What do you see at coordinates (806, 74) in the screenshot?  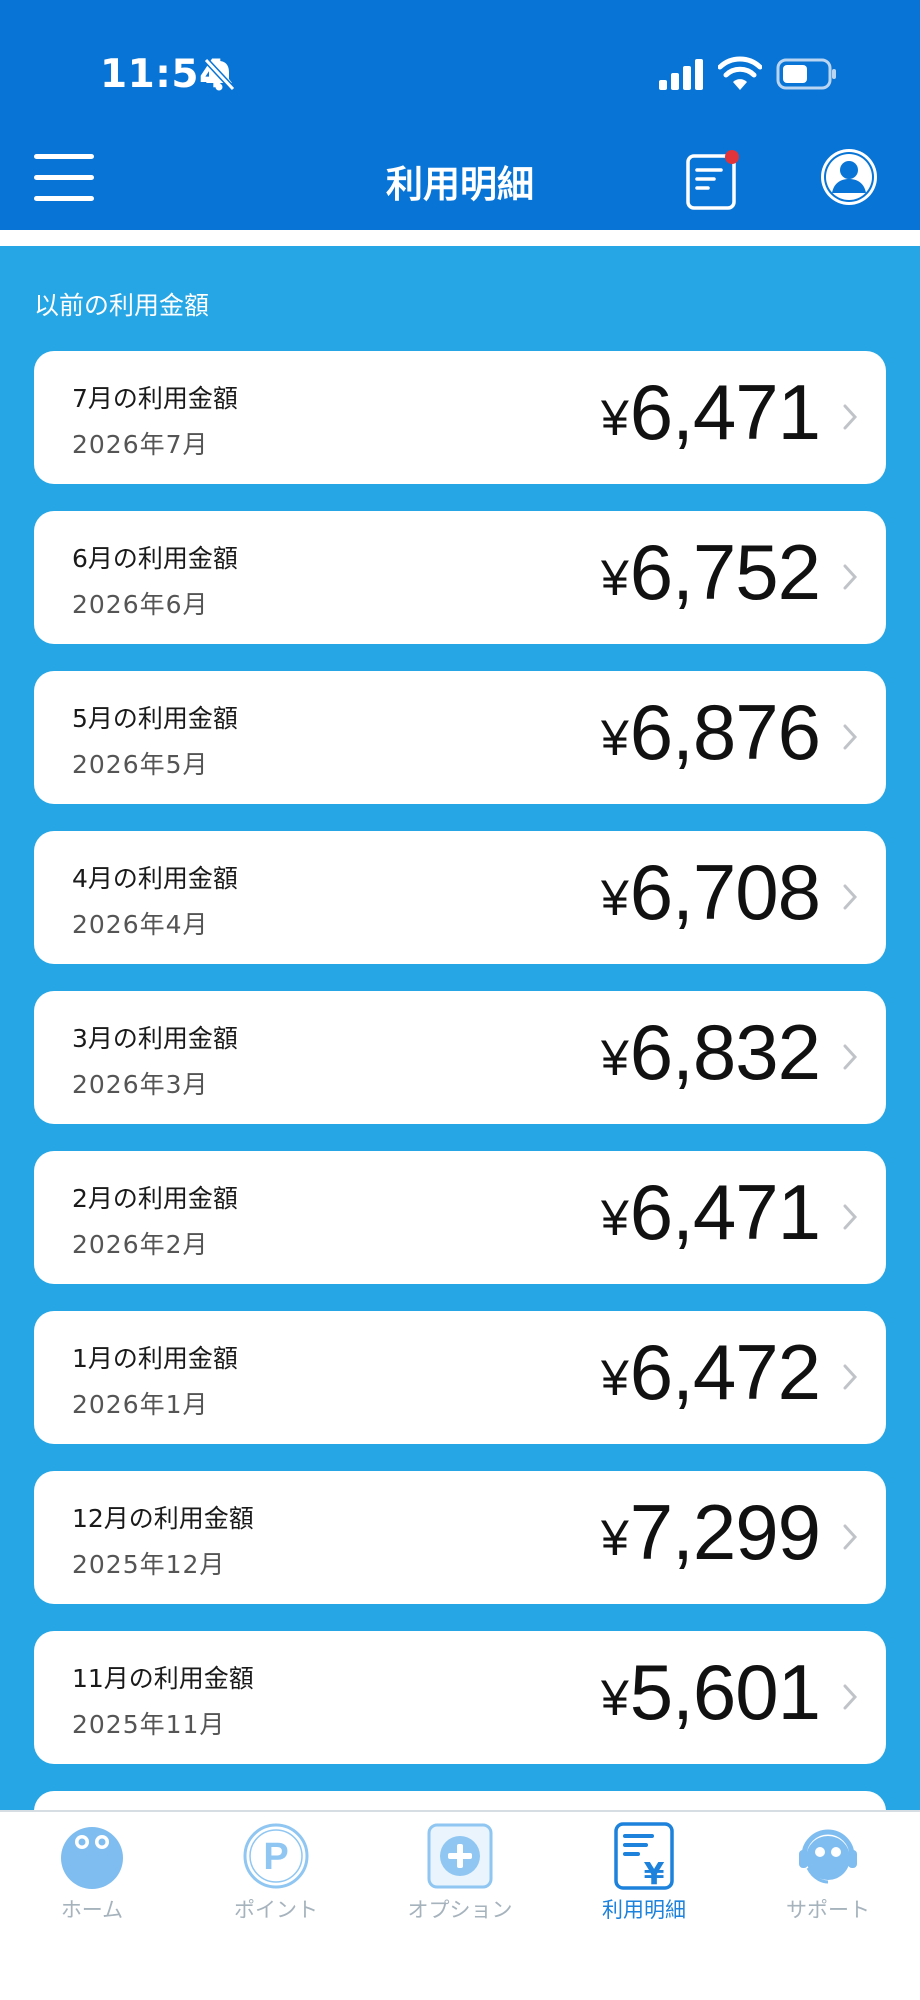 I see `battery-icon` at bounding box center [806, 74].